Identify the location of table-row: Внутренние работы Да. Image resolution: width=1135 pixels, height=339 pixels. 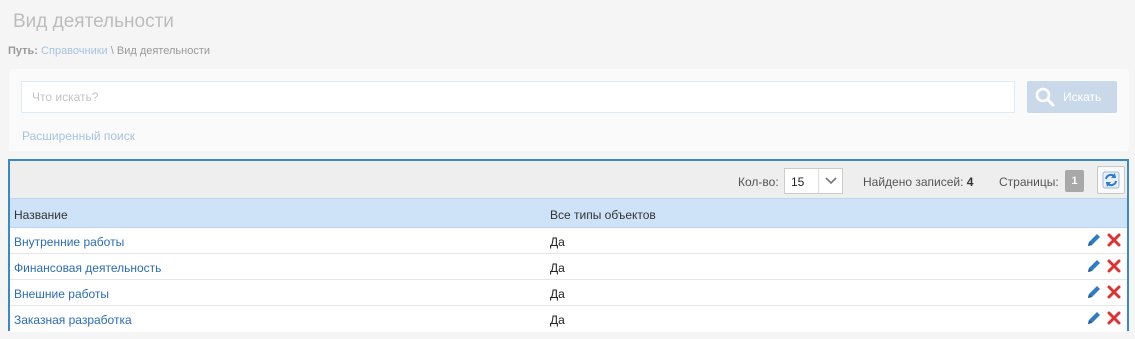
(568, 241).